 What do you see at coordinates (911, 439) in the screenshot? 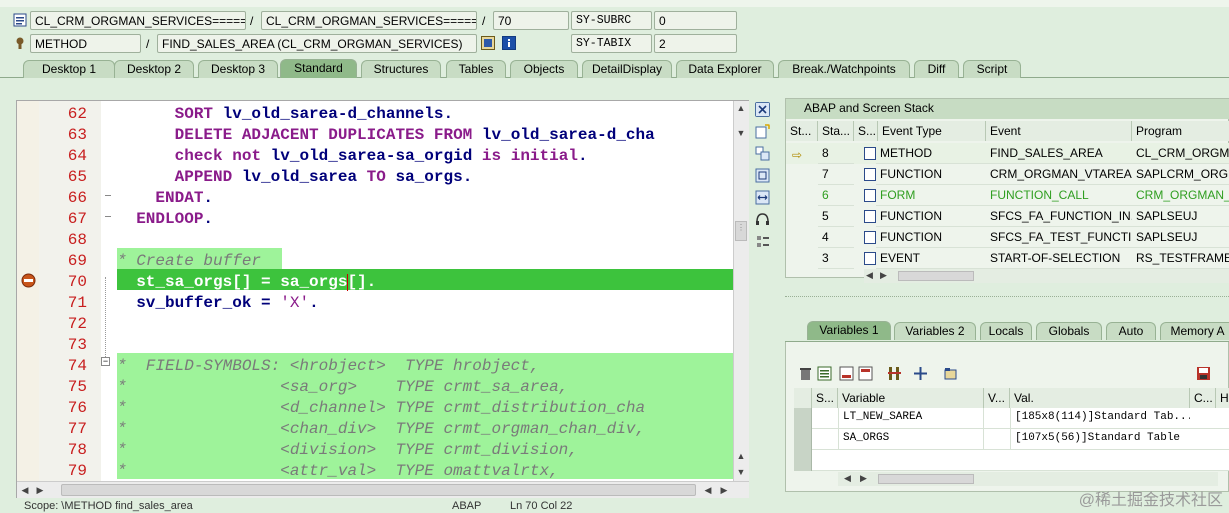
I see `variable-name: SA_ORGS` at bounding box center [911, 439].